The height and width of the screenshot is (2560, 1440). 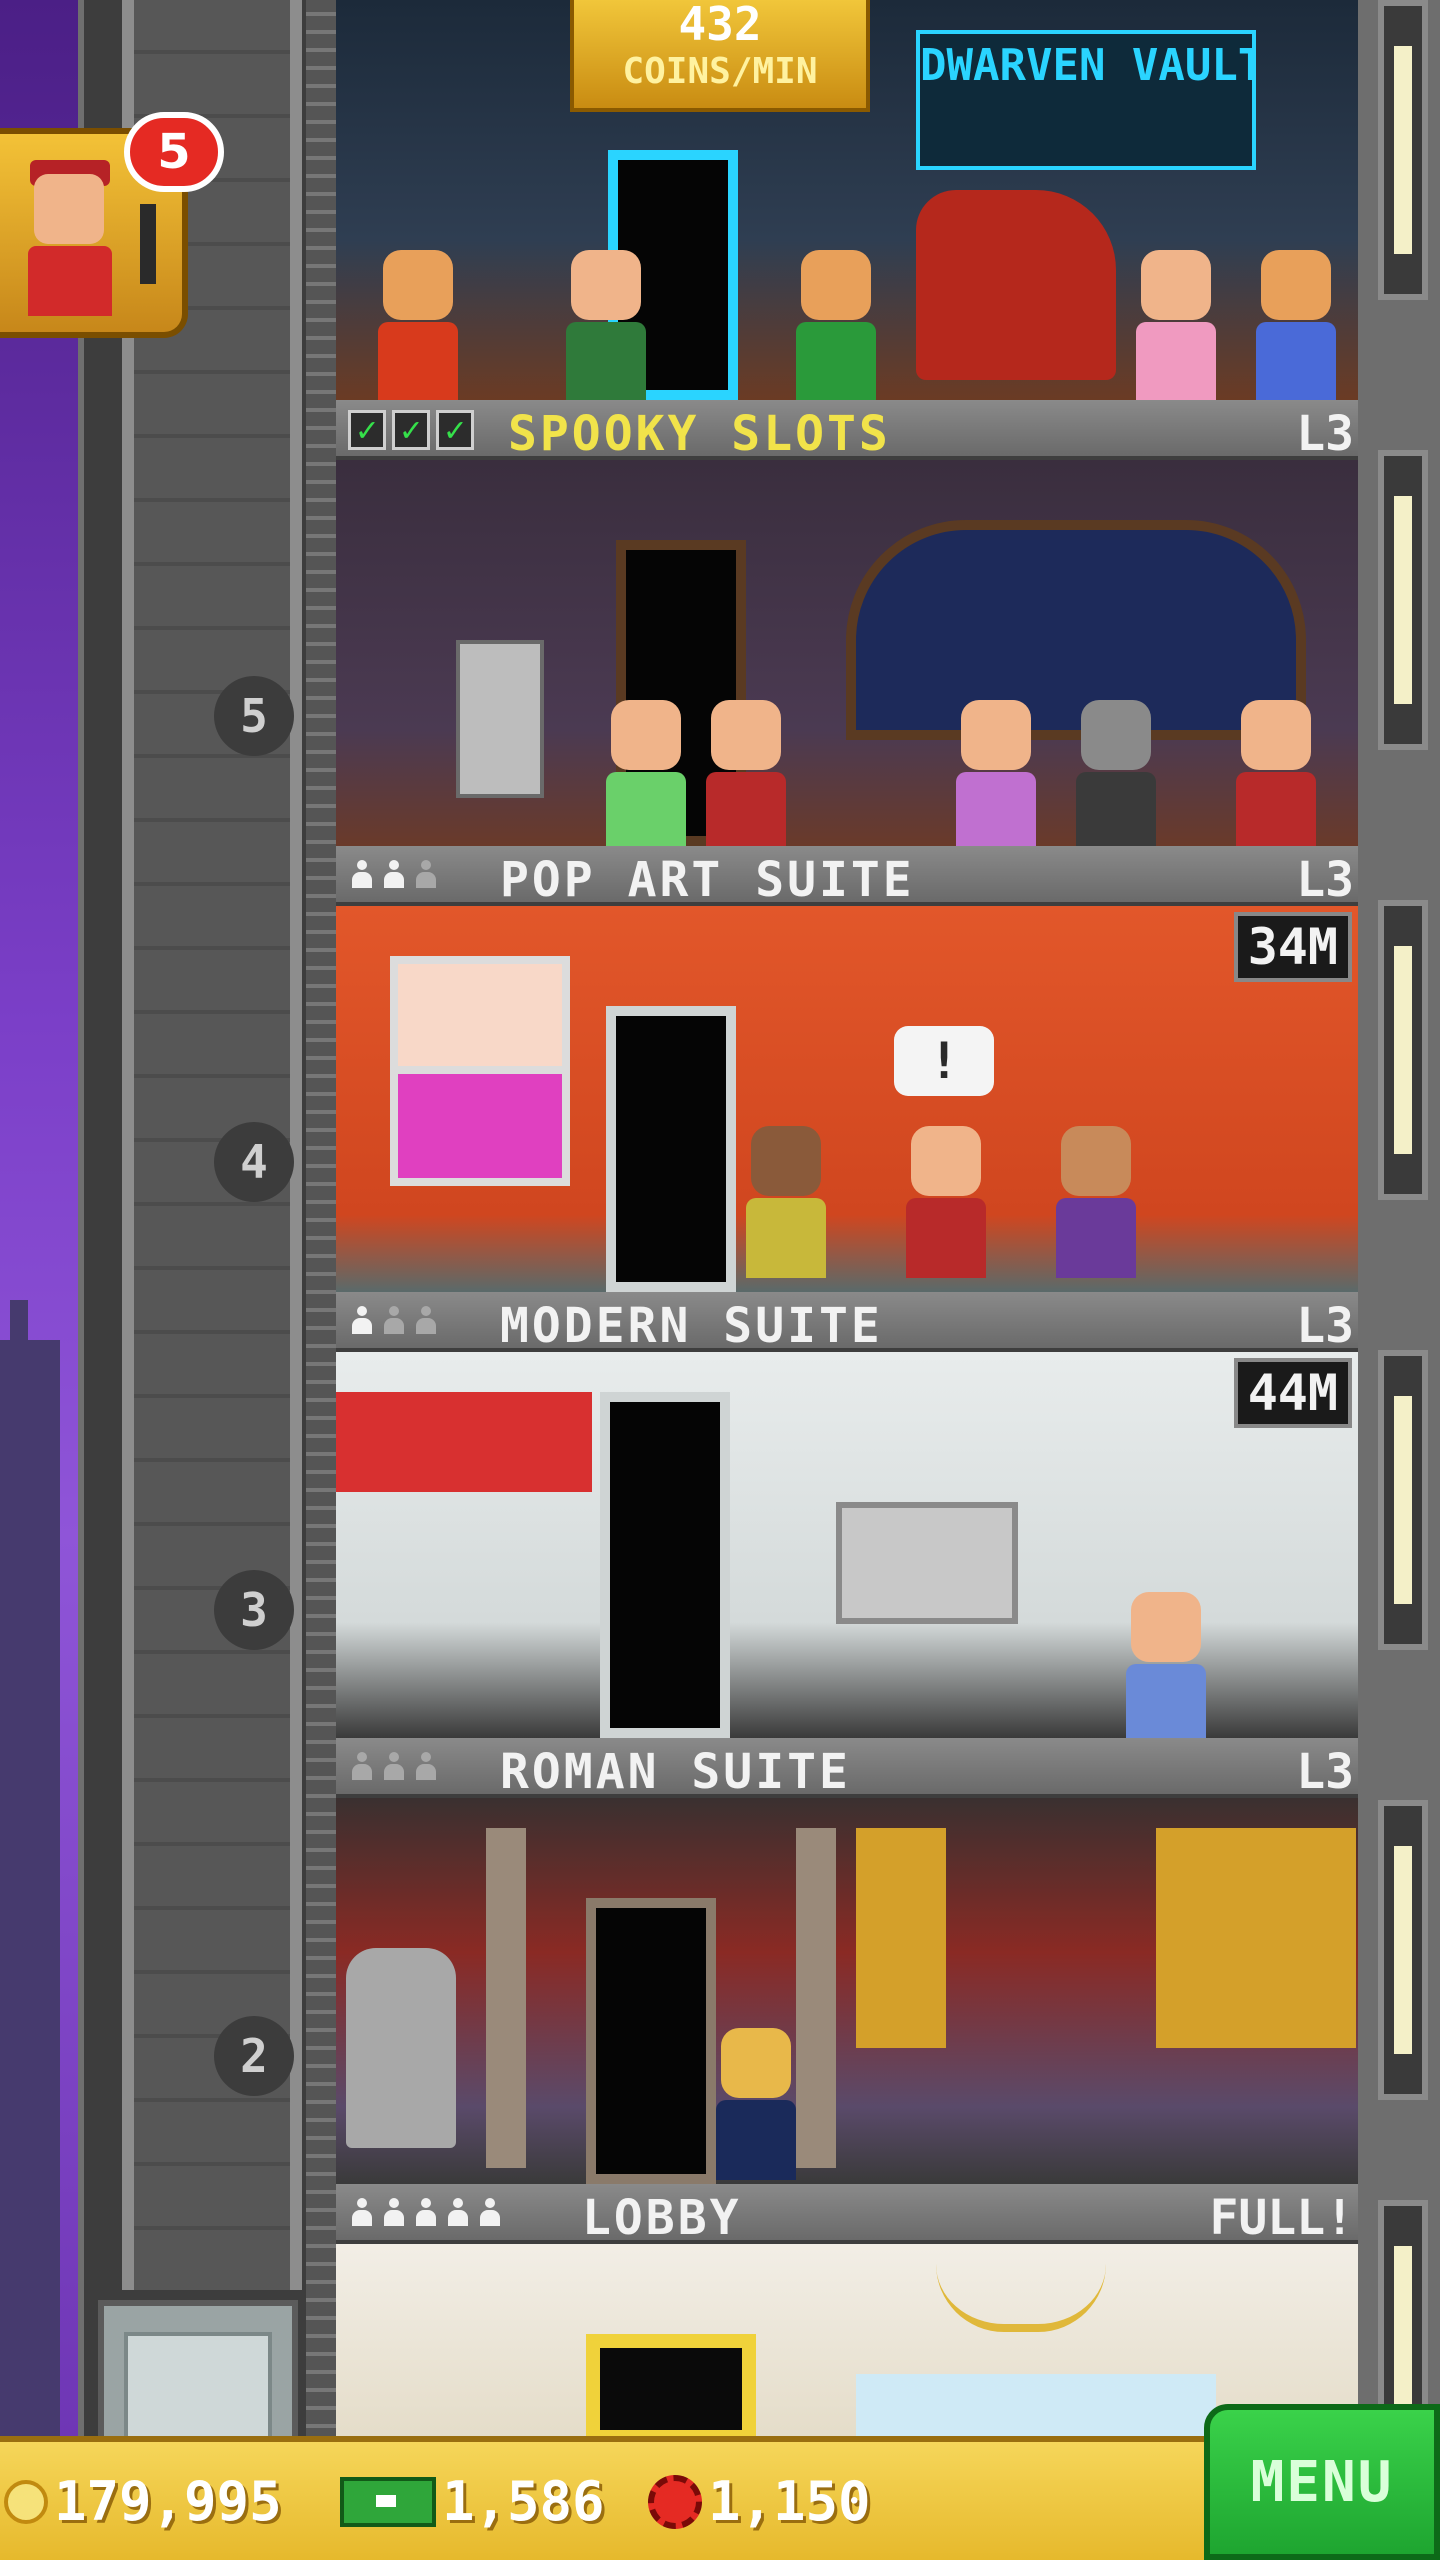 I want to click on room-pop-art-suite: 34M !, so click(x=847, y=1099).